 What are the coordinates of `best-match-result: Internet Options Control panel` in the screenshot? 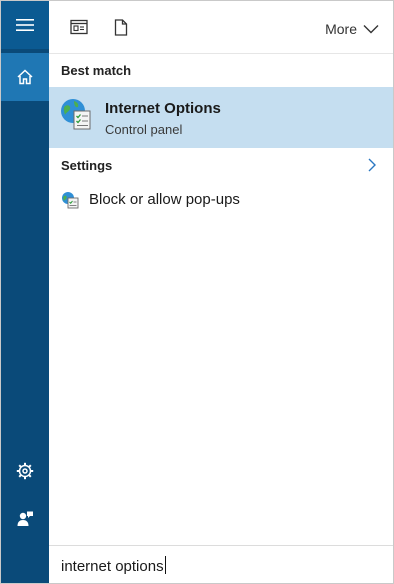 It's located at (221, 117).